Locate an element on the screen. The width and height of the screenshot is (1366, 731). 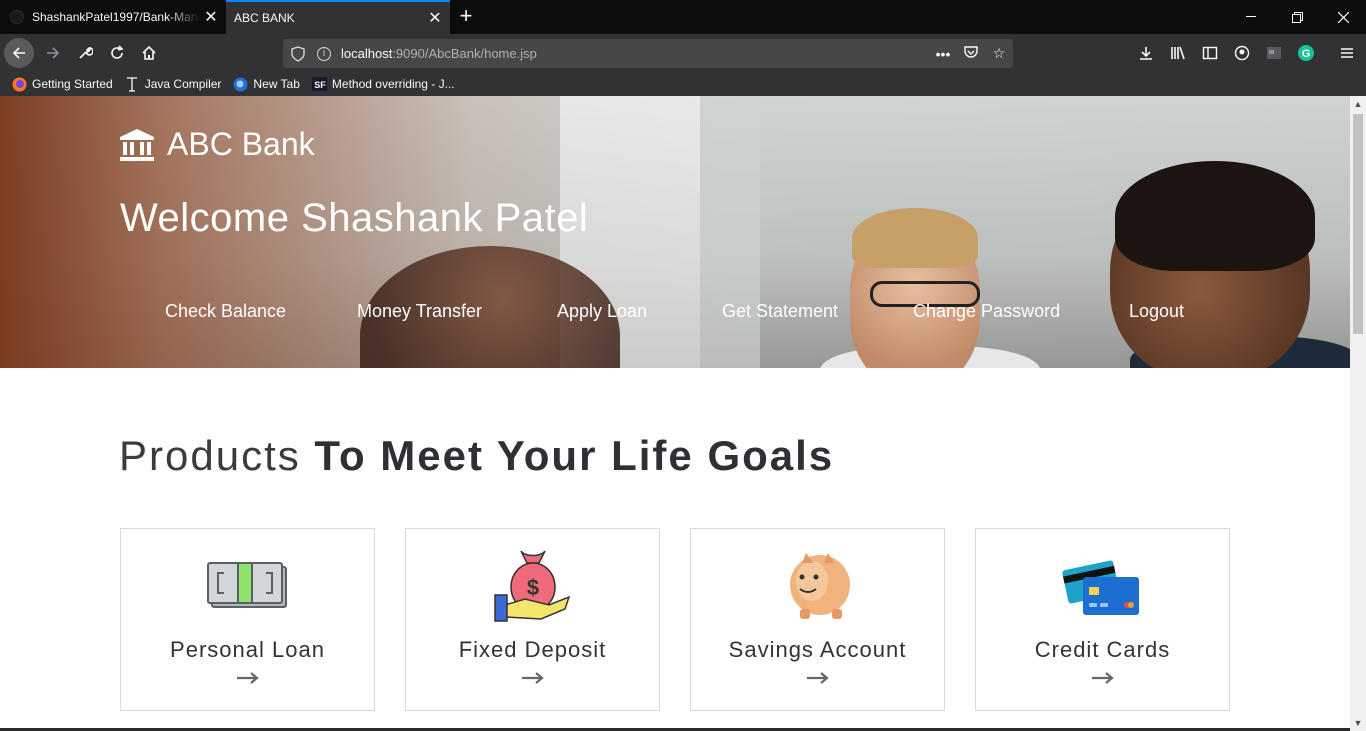
sidebar-button is located at coordinates (1210, 53).